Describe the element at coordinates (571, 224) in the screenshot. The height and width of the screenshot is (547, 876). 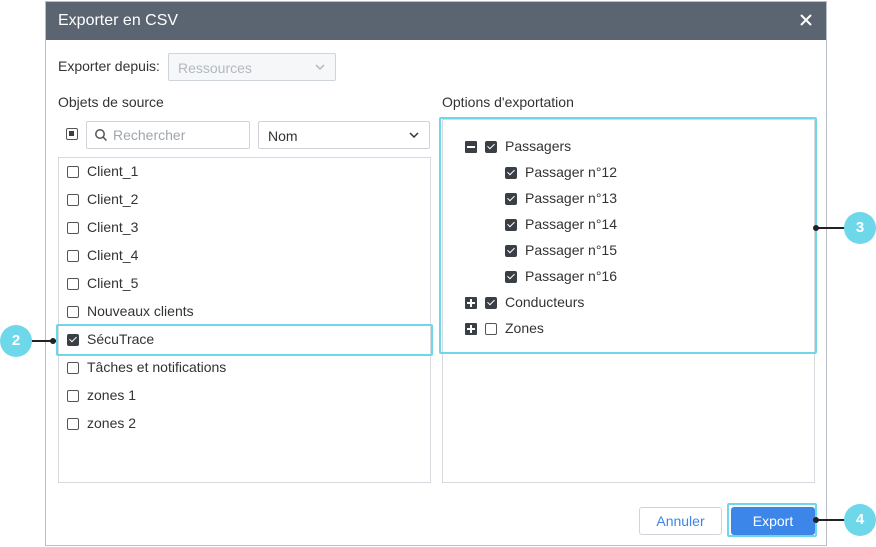
I see `tree-node-label: Passager n°14` at that location.